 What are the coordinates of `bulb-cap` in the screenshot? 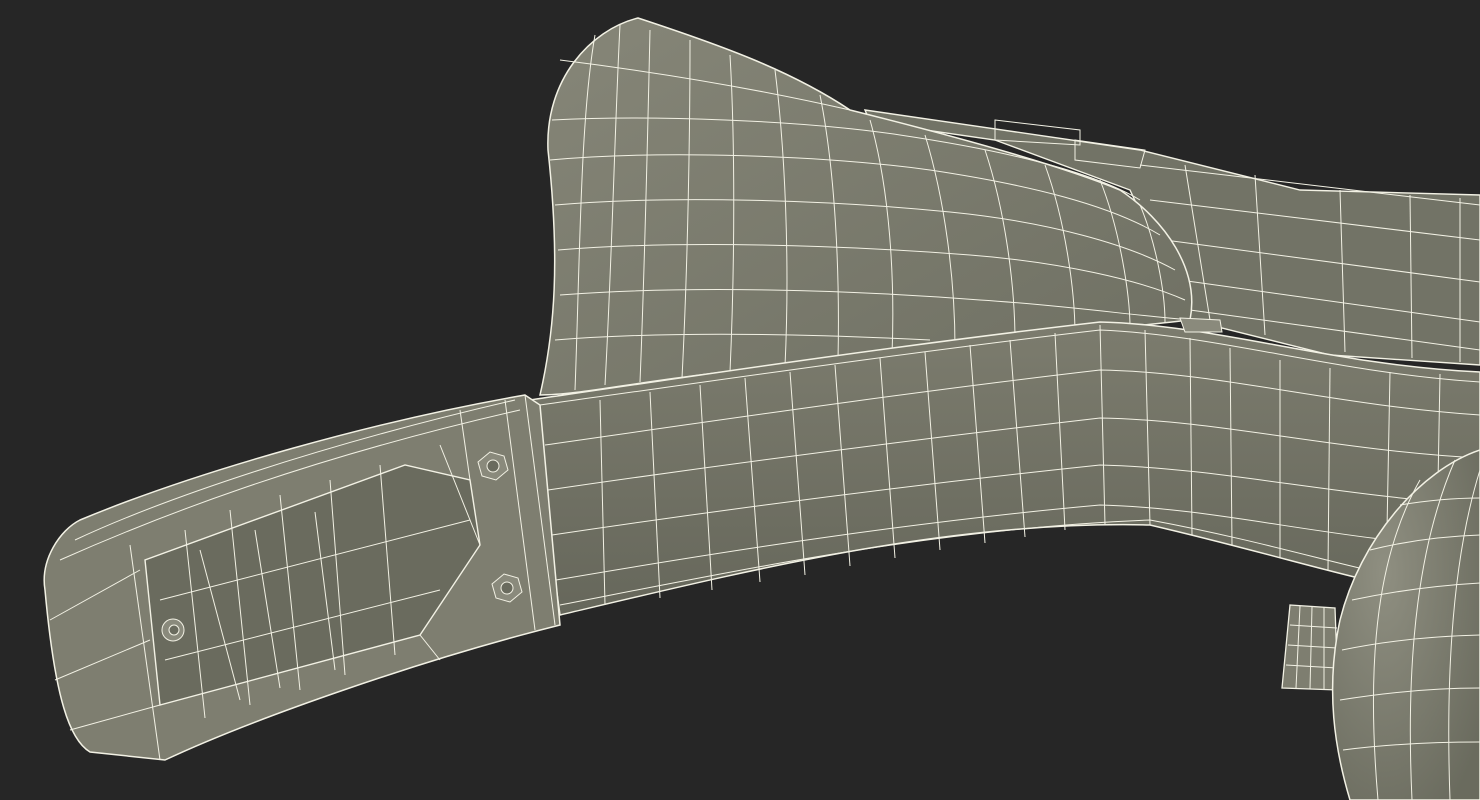 It's located at (1310, 647).